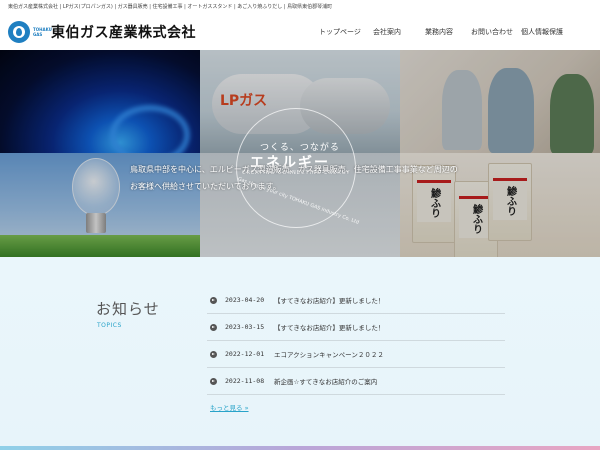 The image size is (600, 450). I want to click on flame-logo-icon, so click(19, 32).